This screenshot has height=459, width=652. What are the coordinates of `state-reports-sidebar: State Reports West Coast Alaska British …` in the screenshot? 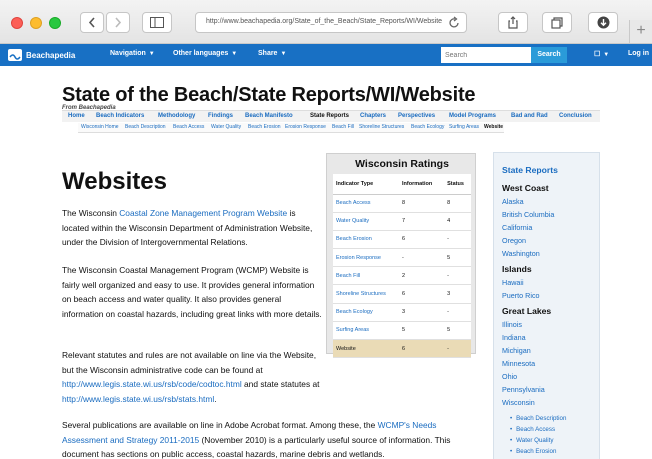 It's located at (546, 305).